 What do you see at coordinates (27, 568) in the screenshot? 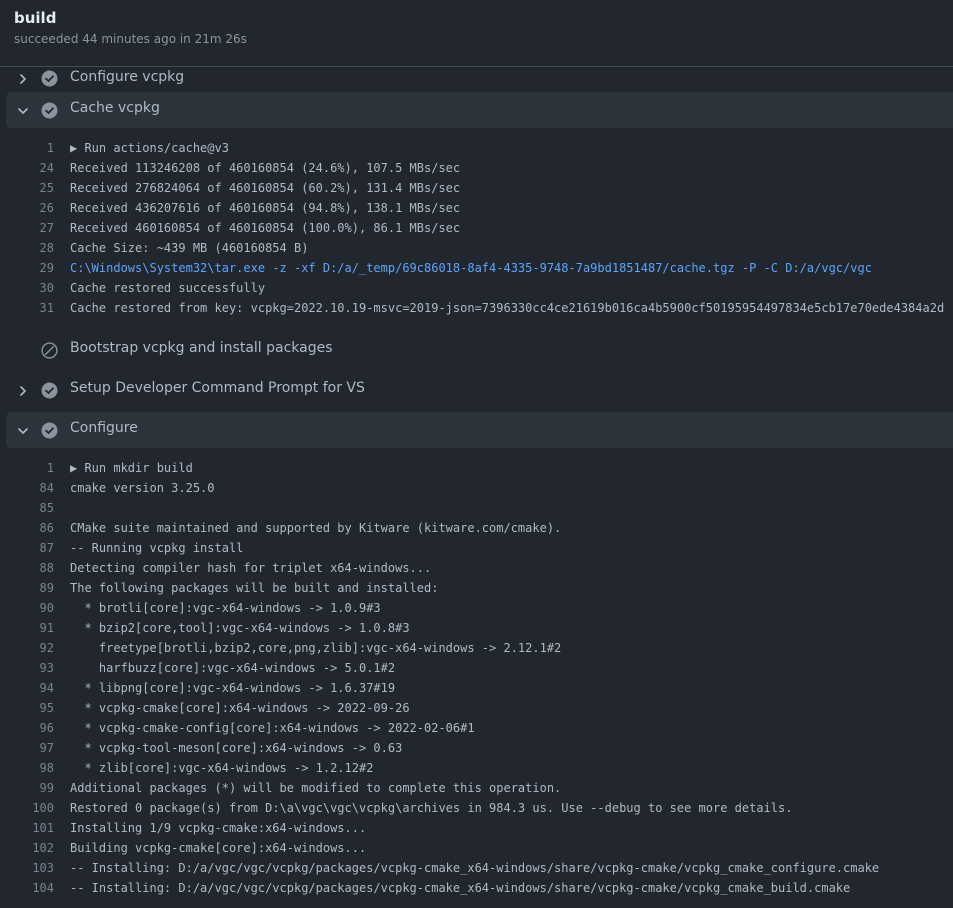
I see `line-number: 88` at bounding box center [27, 568].